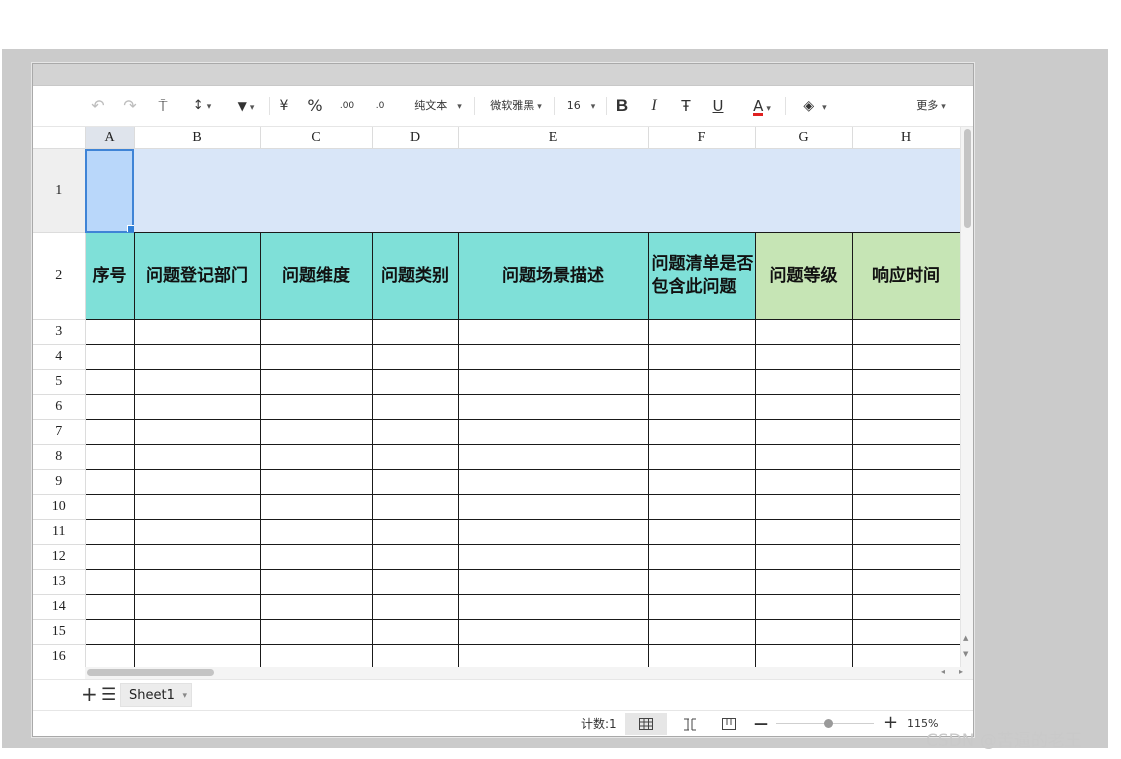 This screenshot has height=759, width=1121. What do you see at coordinates (150, 672) in the screenshot?
I see `horizontal-scroll-thumb` at bounding box center [150, 672].